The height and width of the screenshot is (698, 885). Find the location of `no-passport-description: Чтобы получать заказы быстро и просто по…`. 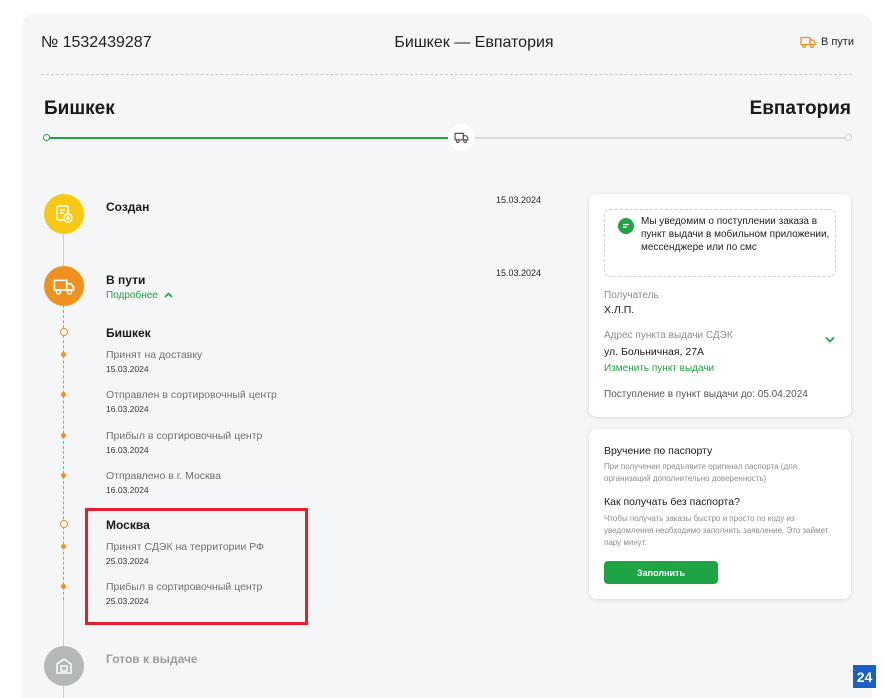

no-passport-description: Чтобы получать заказы быстро и просто по… is located at coordinates (716, 530).